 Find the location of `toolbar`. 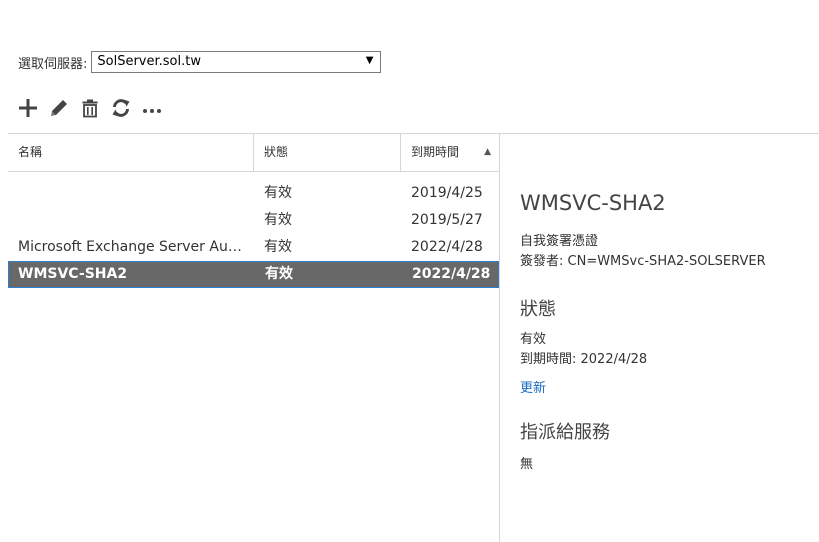

toolbar is located at coordinates (93, 108).